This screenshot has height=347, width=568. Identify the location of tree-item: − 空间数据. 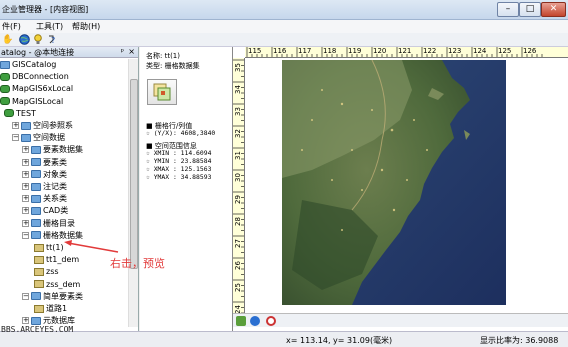
(38, 138).